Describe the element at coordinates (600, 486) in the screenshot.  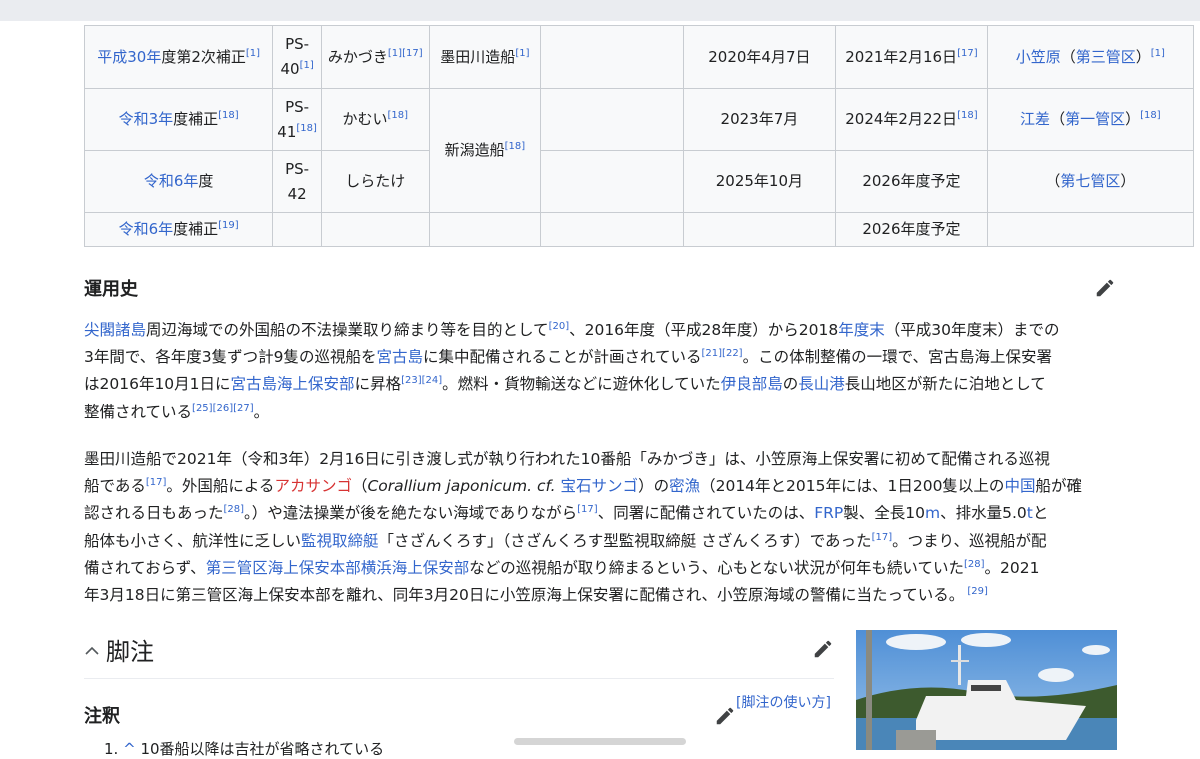
I see `wiki-link: 宝石サンゴ` at that location.